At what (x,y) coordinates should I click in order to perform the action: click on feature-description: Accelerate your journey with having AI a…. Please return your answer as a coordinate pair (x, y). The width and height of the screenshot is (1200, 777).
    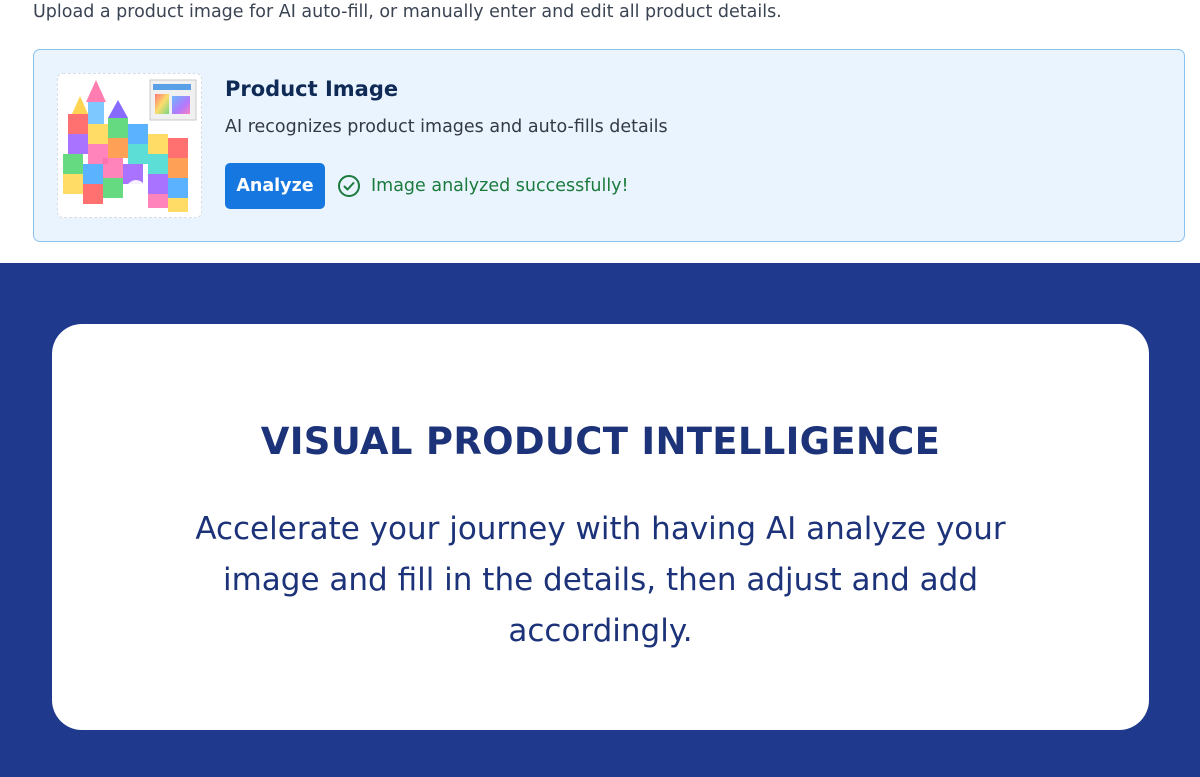
    Looking at the image, I should click on (600, 580).